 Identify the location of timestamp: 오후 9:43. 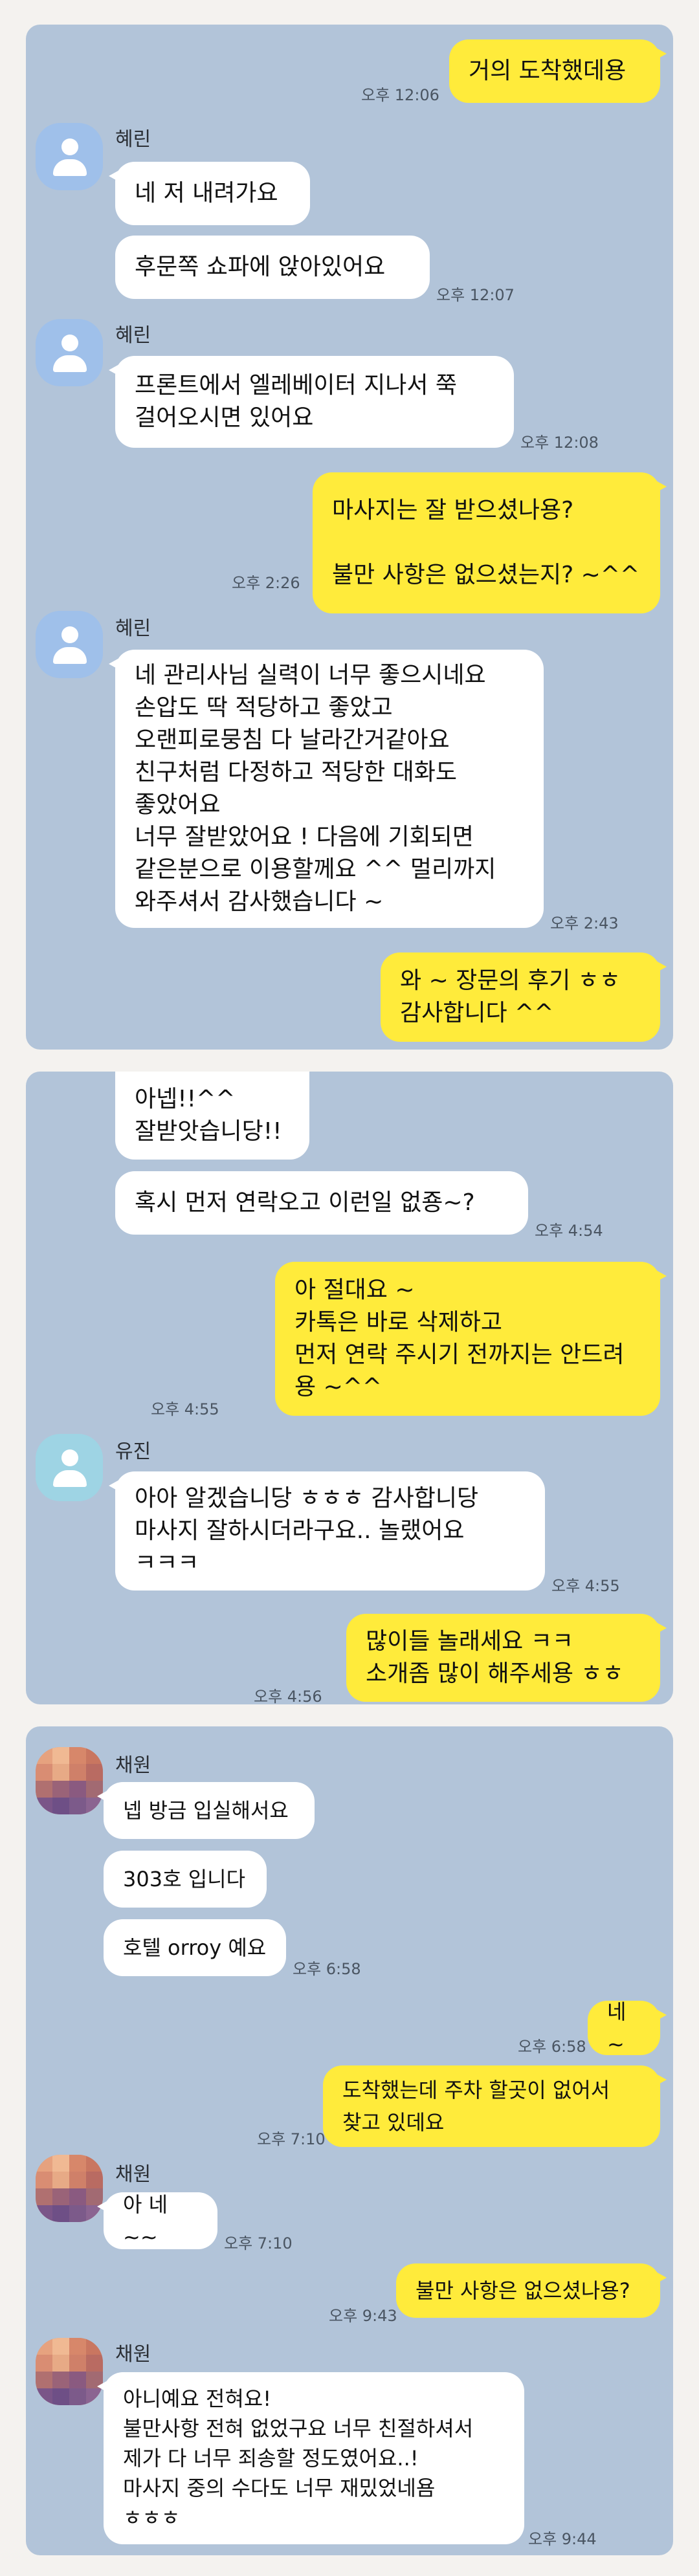
(363, 2316).